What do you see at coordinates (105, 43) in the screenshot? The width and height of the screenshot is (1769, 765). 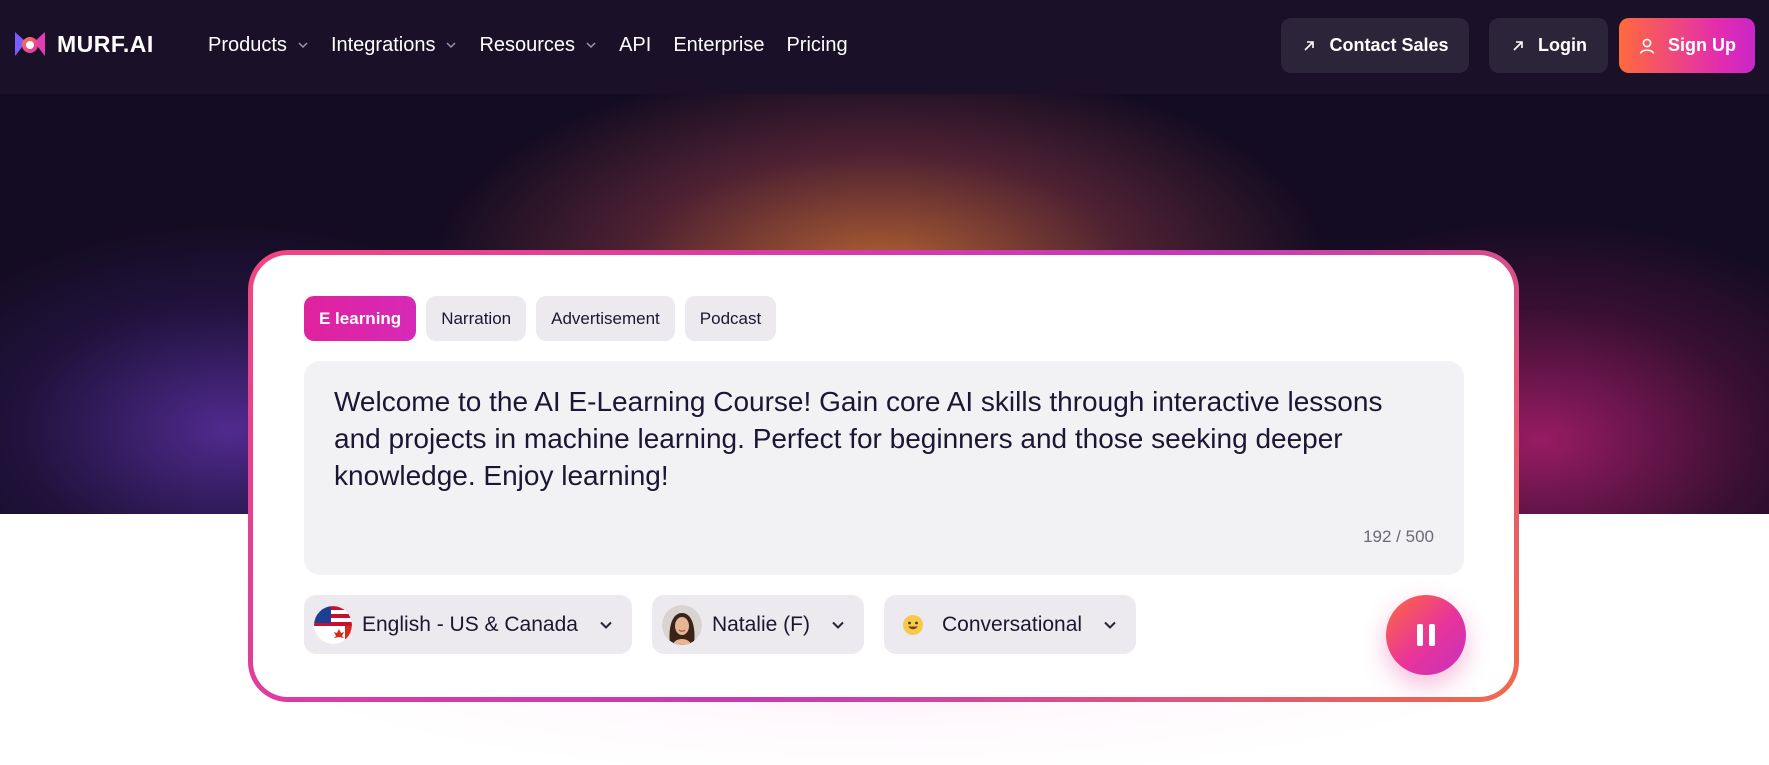 I see `brand-name: MURF.AI` at bounding box center [105, 43].